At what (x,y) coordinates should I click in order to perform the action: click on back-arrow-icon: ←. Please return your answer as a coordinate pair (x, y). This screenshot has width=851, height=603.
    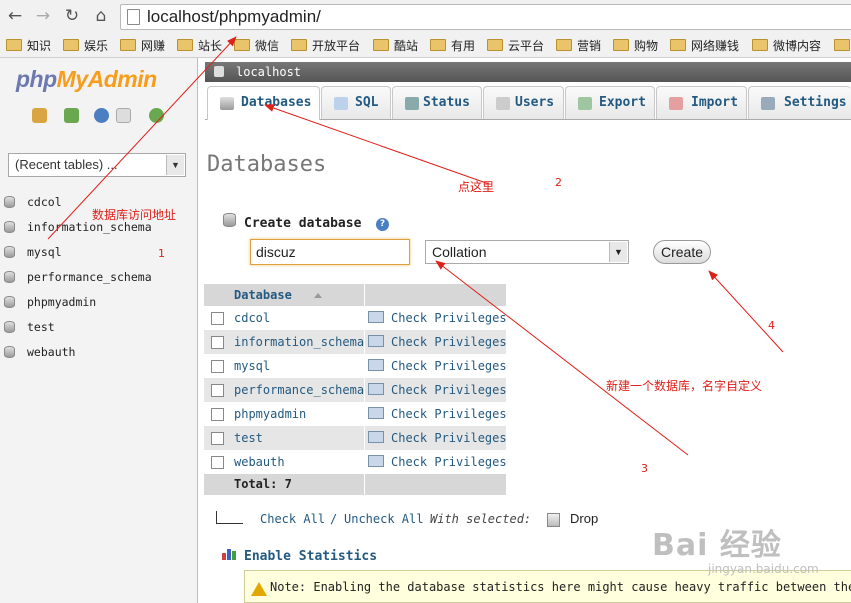
    Looking at the image, I should click on (15, 16).